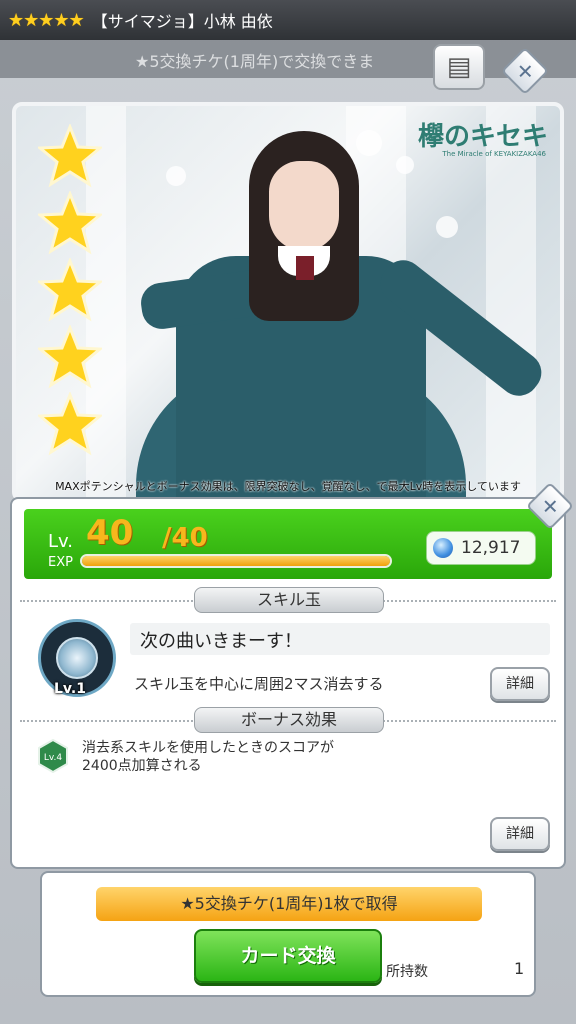 The image size is (576, 1024). Describe the element at coordinates (46, 20) in the screenshot. I see `rarity-stars: ★★★★★` at that location.